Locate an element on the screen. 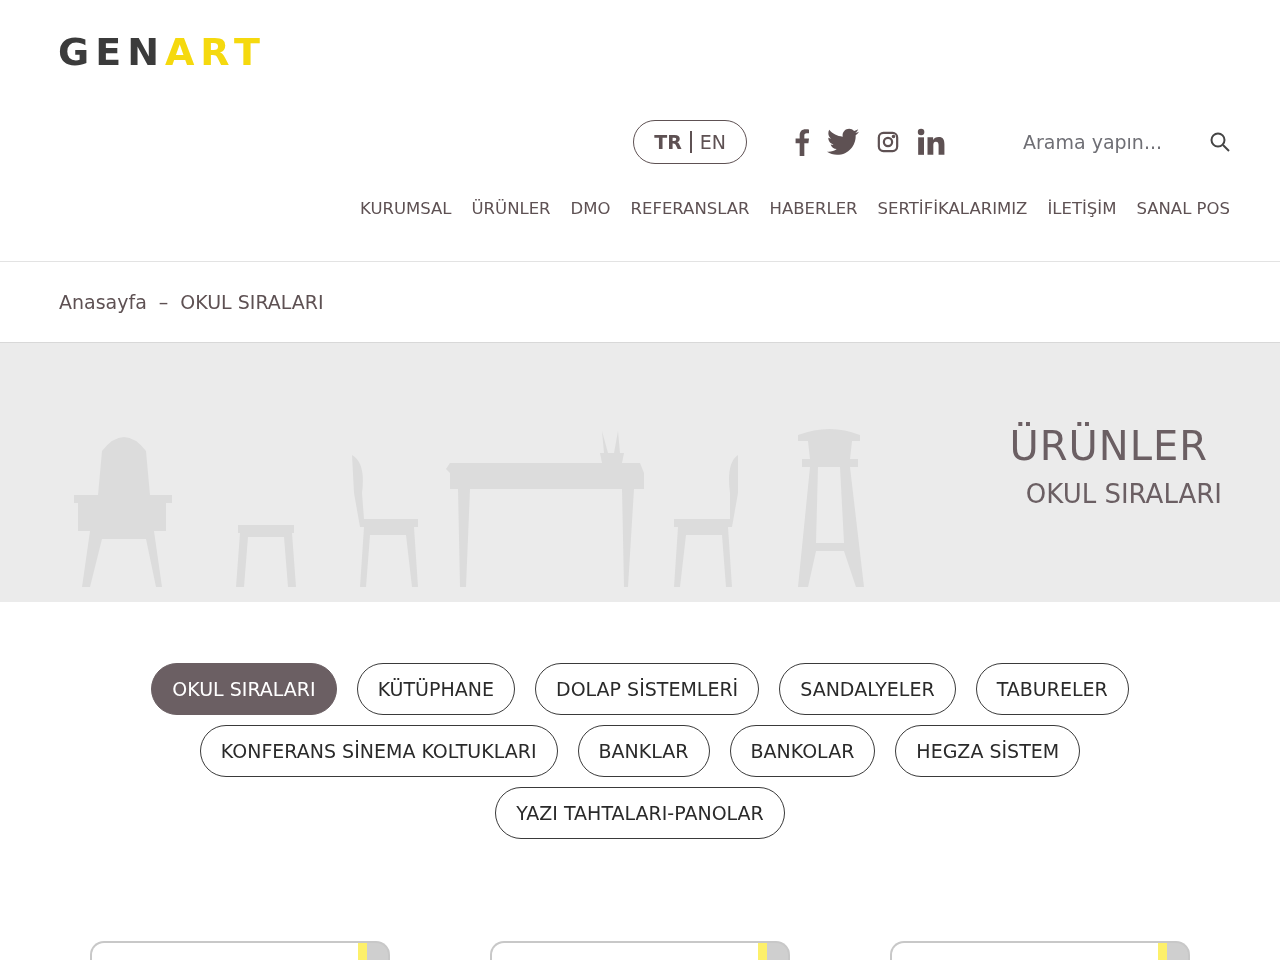 This screenshot has width=1280, height=960. banner-title: ÜRÜNLER is located at coordinates (1108, 446).